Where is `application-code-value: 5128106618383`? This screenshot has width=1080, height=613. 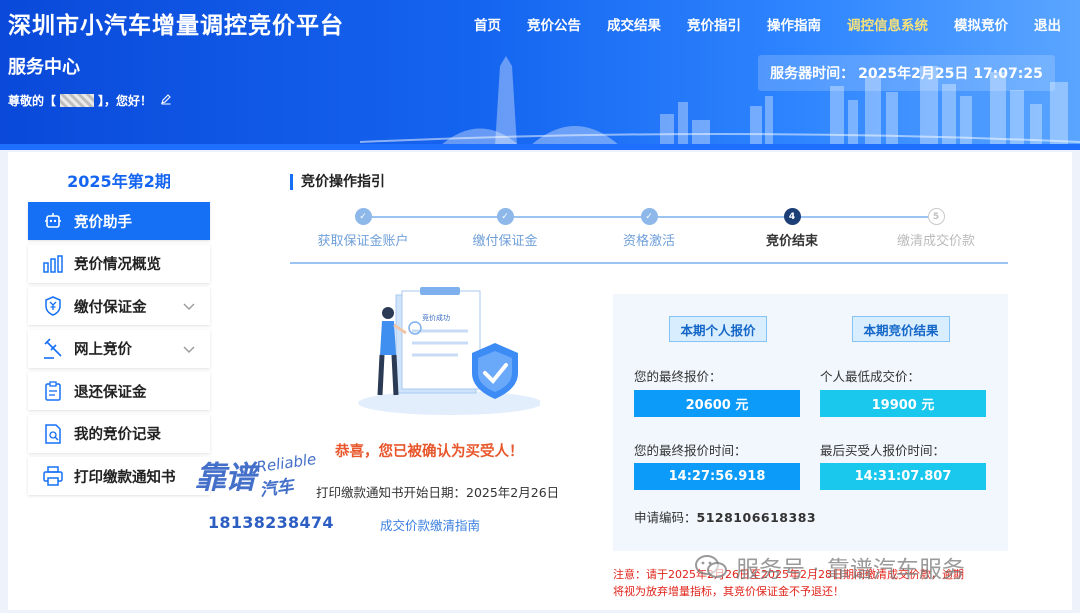
application-code-value: 5128106618383 is located at coordinates (756, 517).